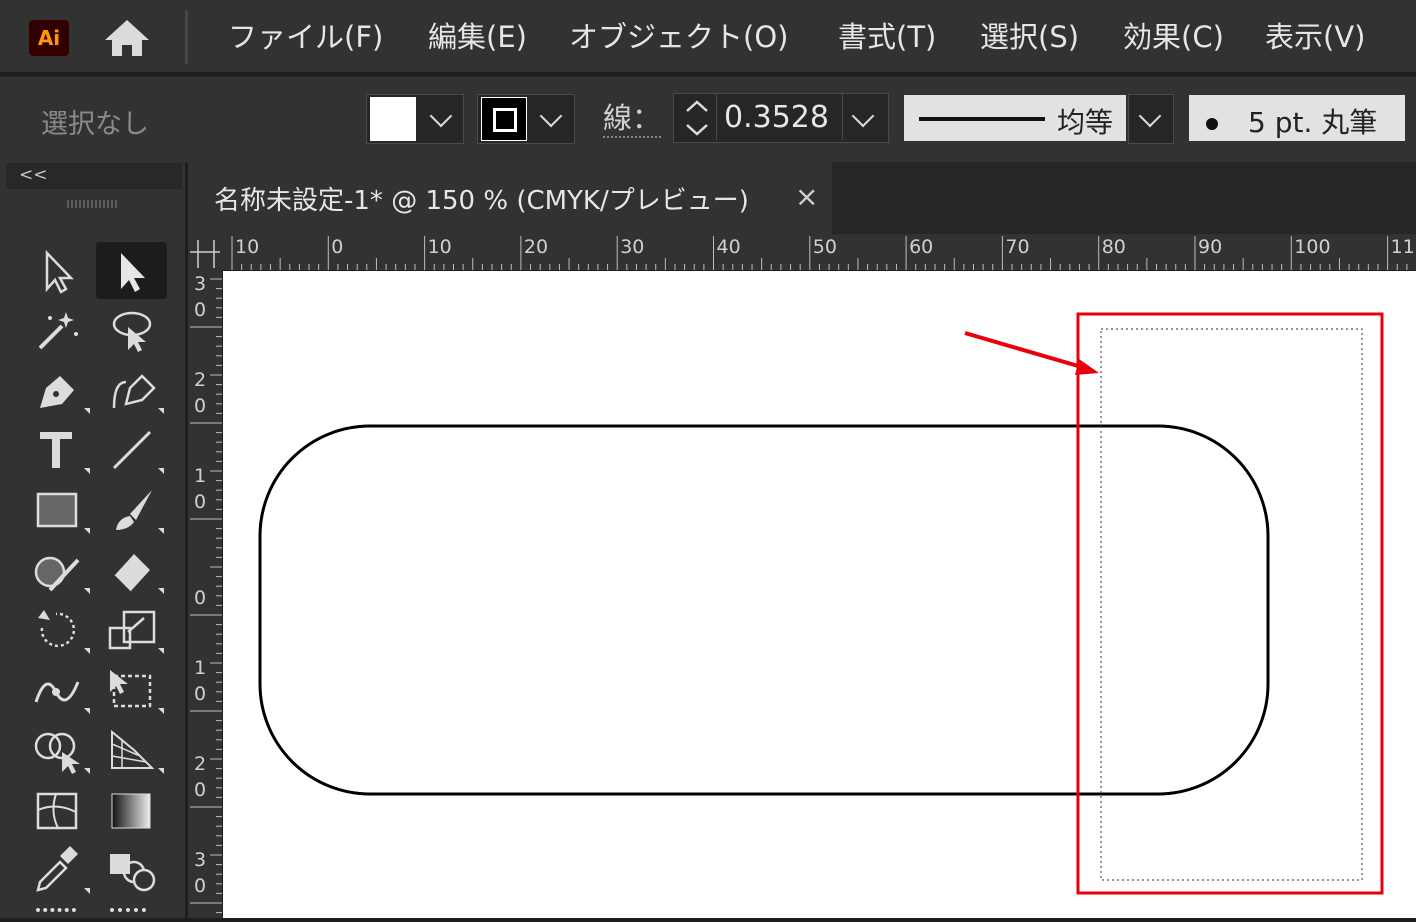 The height and width of the screenshot is (922, 1416). What do you see at coordinates (1087, 367) in the screenshot?
I see `annotation-arrow-head-icon` at bounding box center [1087, 367].